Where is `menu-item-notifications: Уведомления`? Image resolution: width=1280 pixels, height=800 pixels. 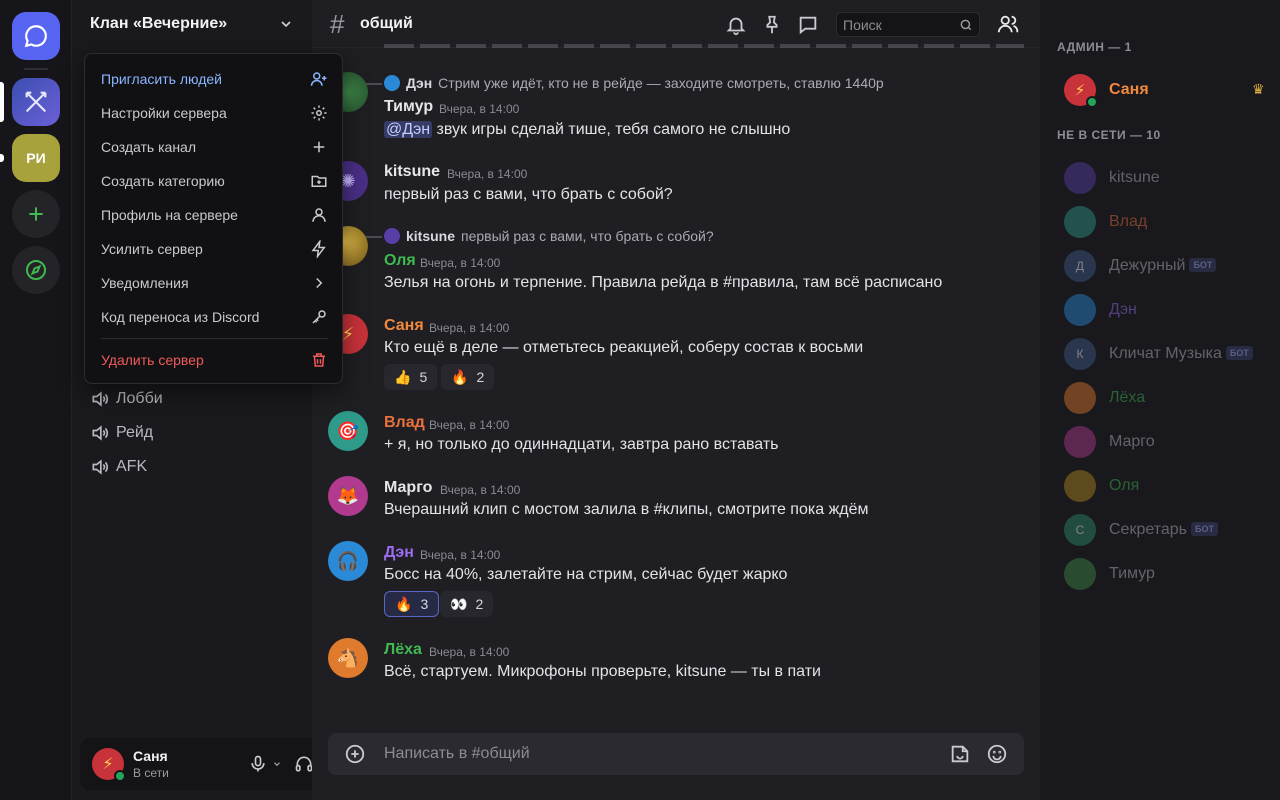 menu-item-notifications: Уведомления is located at coordinates (214, 283).